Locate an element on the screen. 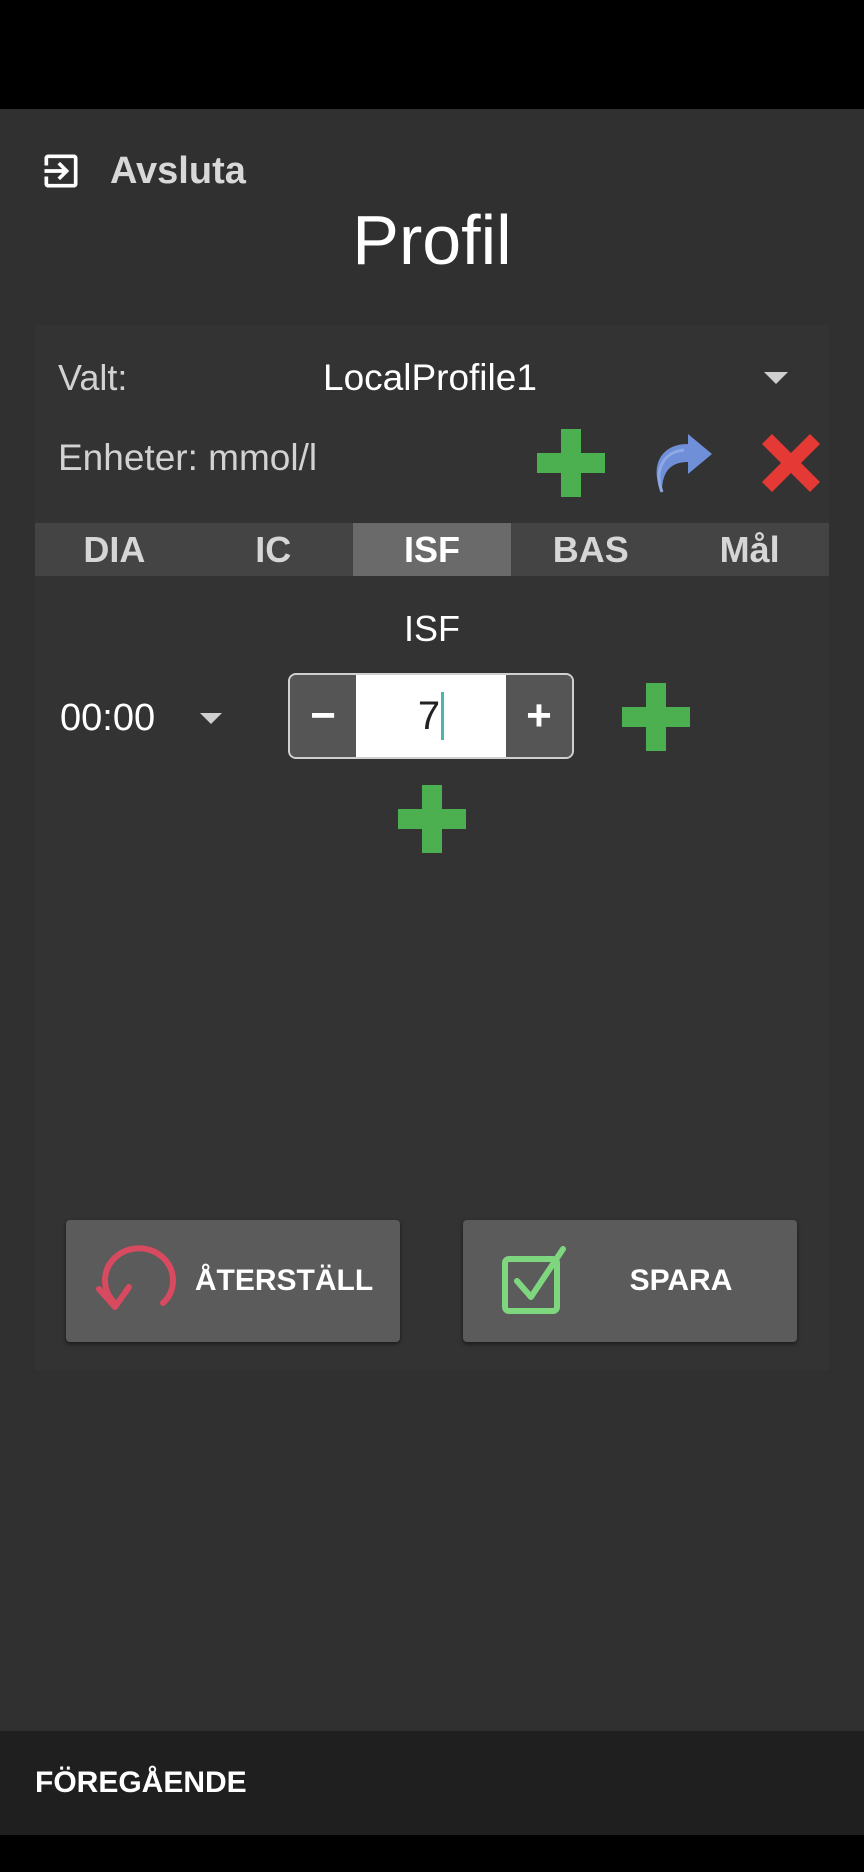 The width and height of the screenshot is (864, 1872). status-bar is located at coordinates (432, 54).